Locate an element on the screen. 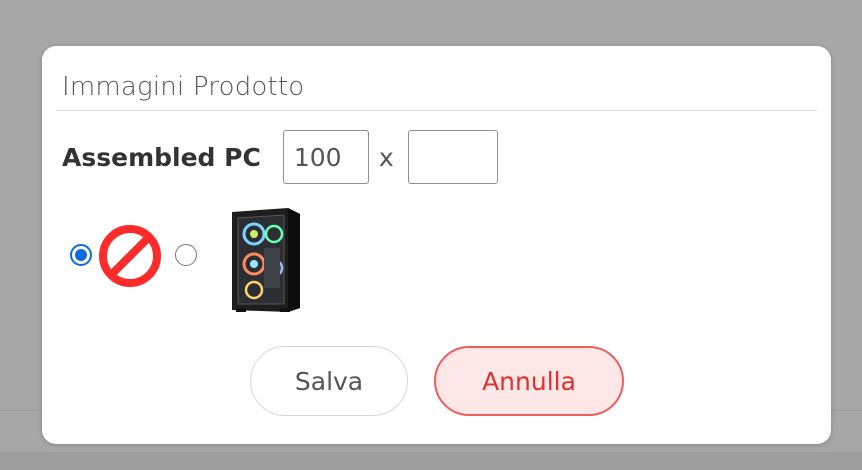 The height and width of the screenshot is (470, 862). pc-image-radio is located at coordinates (186, 255).